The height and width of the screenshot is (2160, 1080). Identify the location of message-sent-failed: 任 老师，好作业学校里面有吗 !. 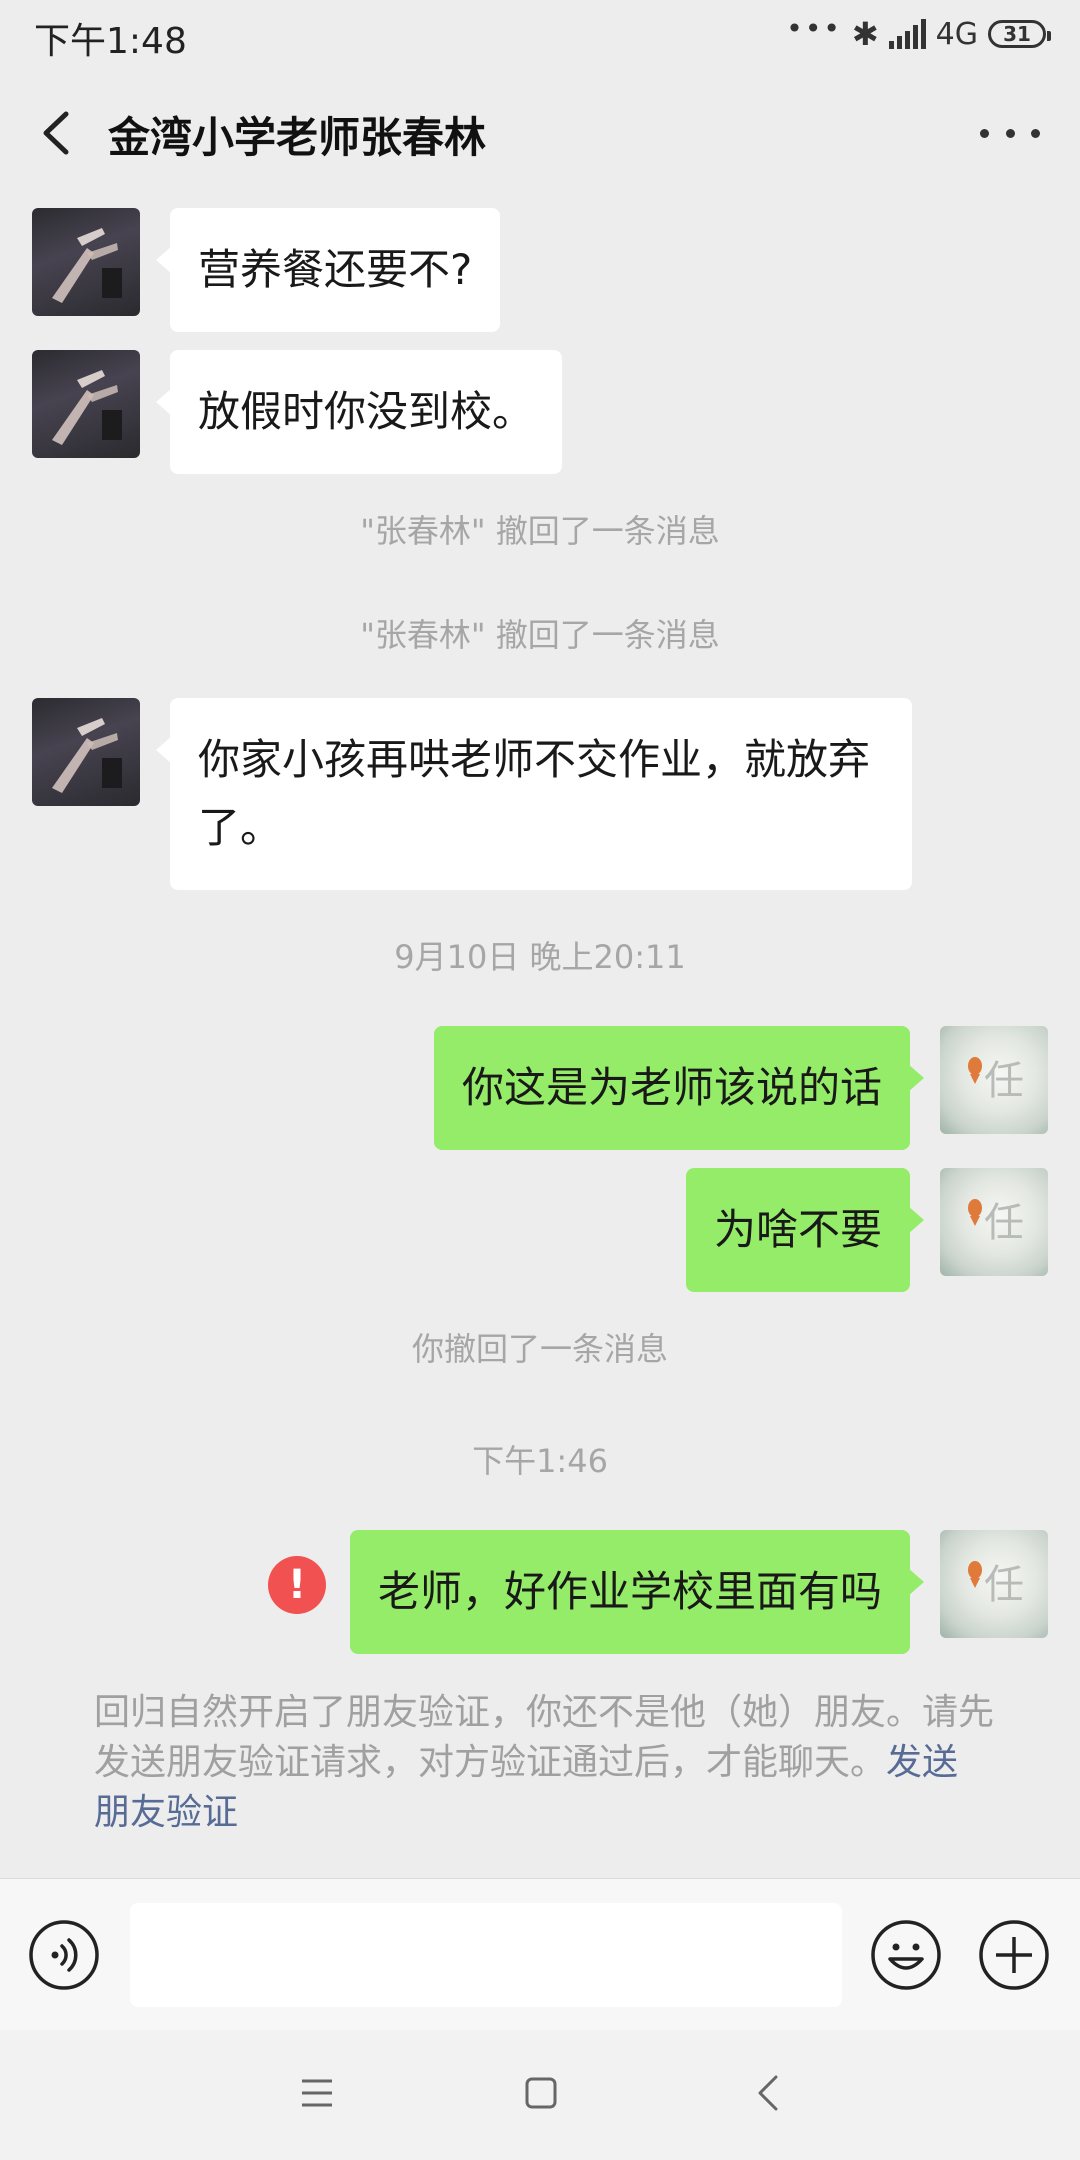
(657, 1592).